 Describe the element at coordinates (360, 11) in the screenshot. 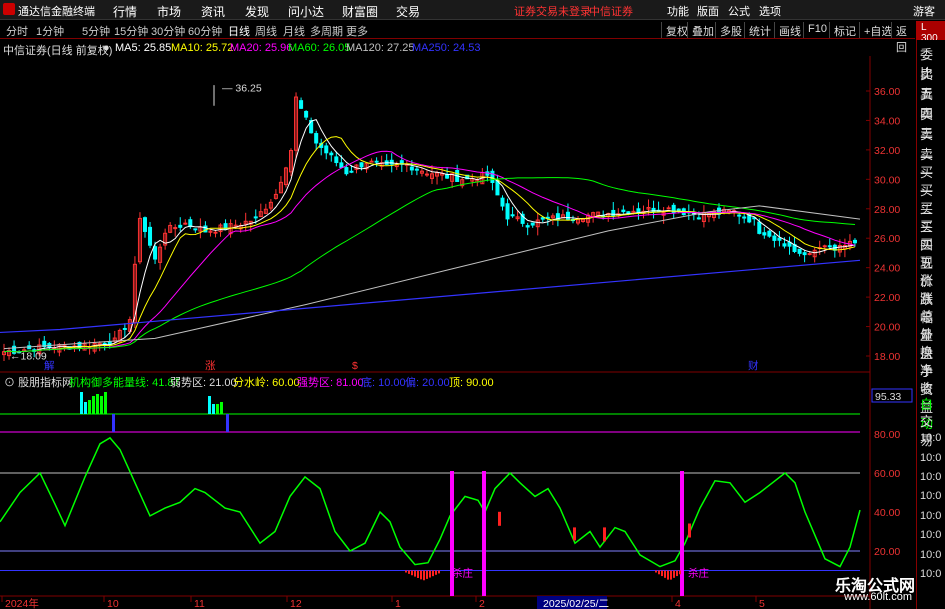

I see `menu-wealth: 财富圈` at that location.